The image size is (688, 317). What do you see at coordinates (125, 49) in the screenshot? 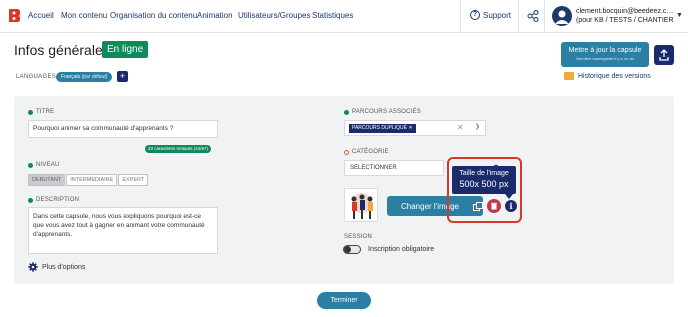
I see `status-badge: En ligne` at bounding box center [125, 49].